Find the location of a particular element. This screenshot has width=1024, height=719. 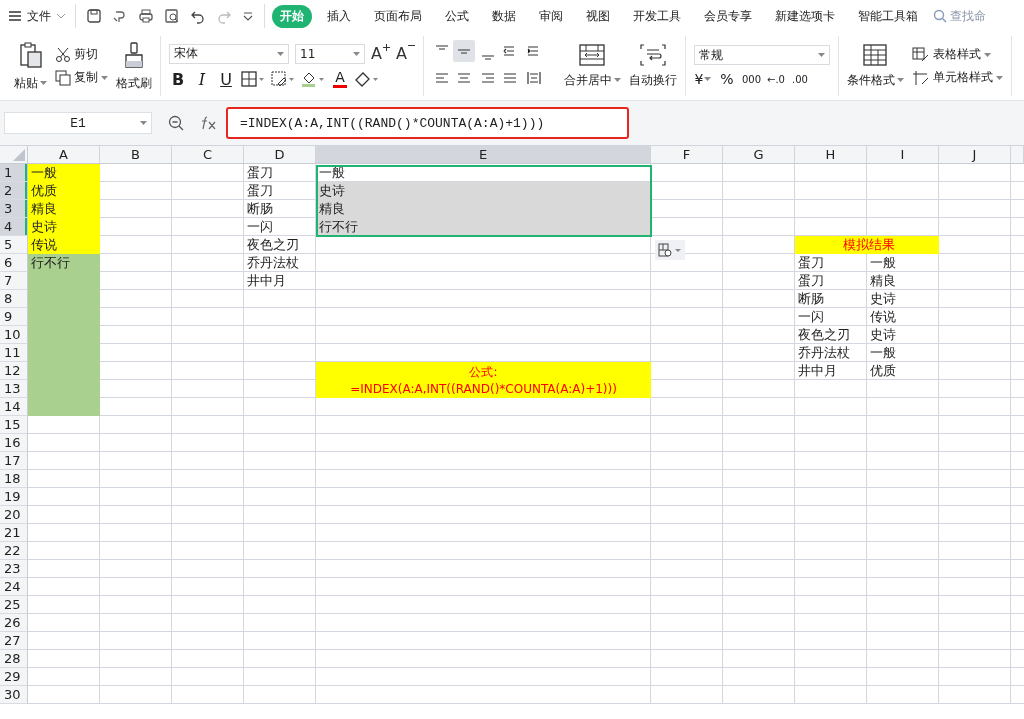

column-header: B is located at coordinates (136, 155).